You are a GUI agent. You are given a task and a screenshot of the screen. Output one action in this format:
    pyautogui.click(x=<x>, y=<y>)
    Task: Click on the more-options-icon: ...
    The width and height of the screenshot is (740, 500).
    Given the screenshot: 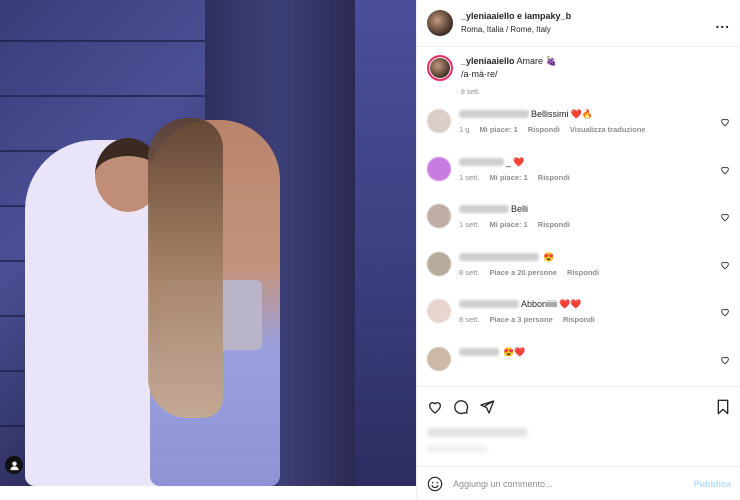 What is the action you would take?
    pyautogui.click(x=722, y=23)
    